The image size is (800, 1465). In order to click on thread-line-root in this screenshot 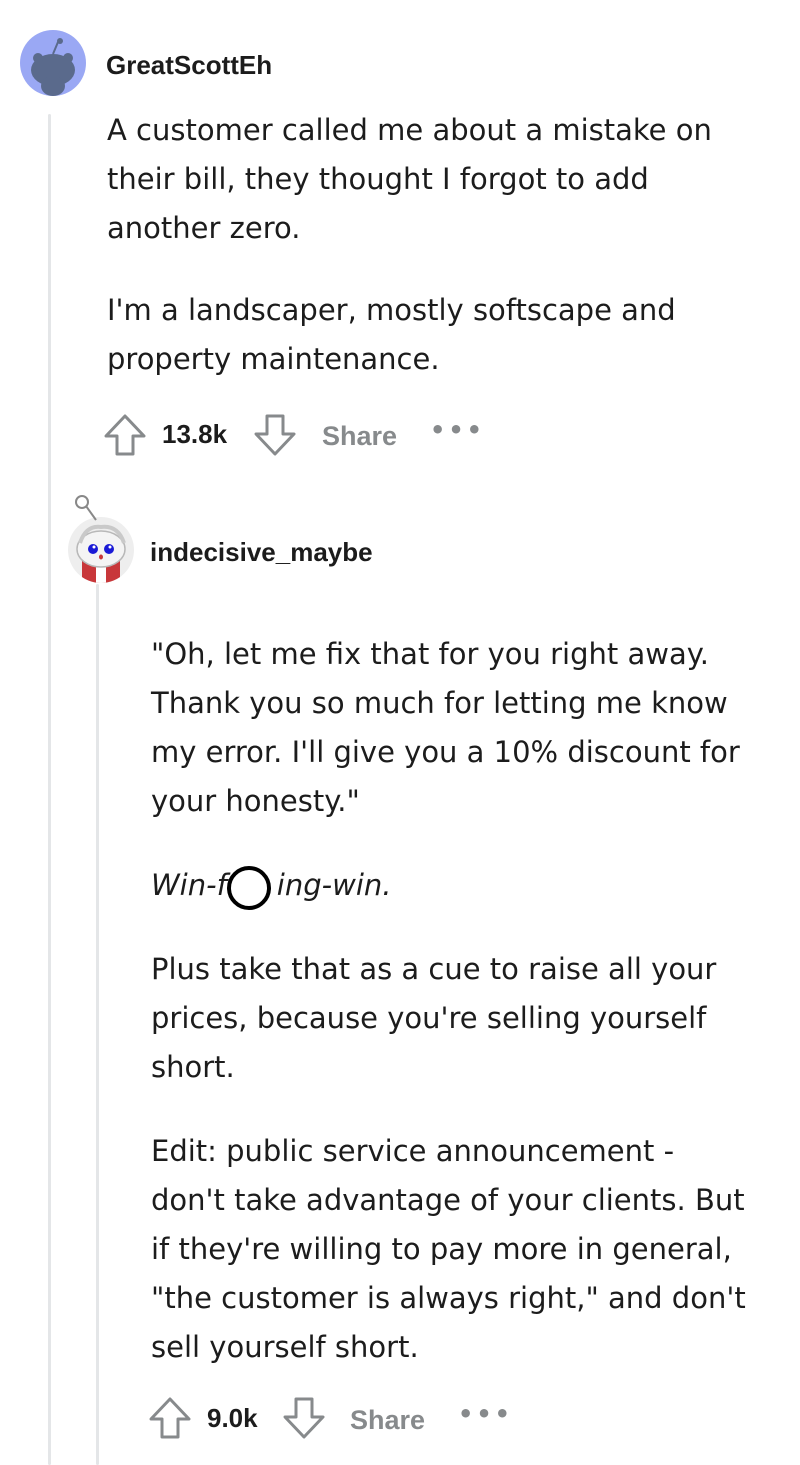, I will do `click(49, 789)`.